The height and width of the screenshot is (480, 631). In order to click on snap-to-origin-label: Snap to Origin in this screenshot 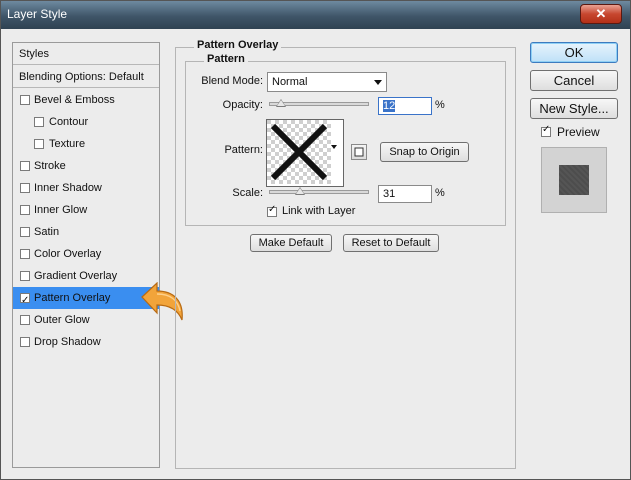, I will do `click(424, 152)`.